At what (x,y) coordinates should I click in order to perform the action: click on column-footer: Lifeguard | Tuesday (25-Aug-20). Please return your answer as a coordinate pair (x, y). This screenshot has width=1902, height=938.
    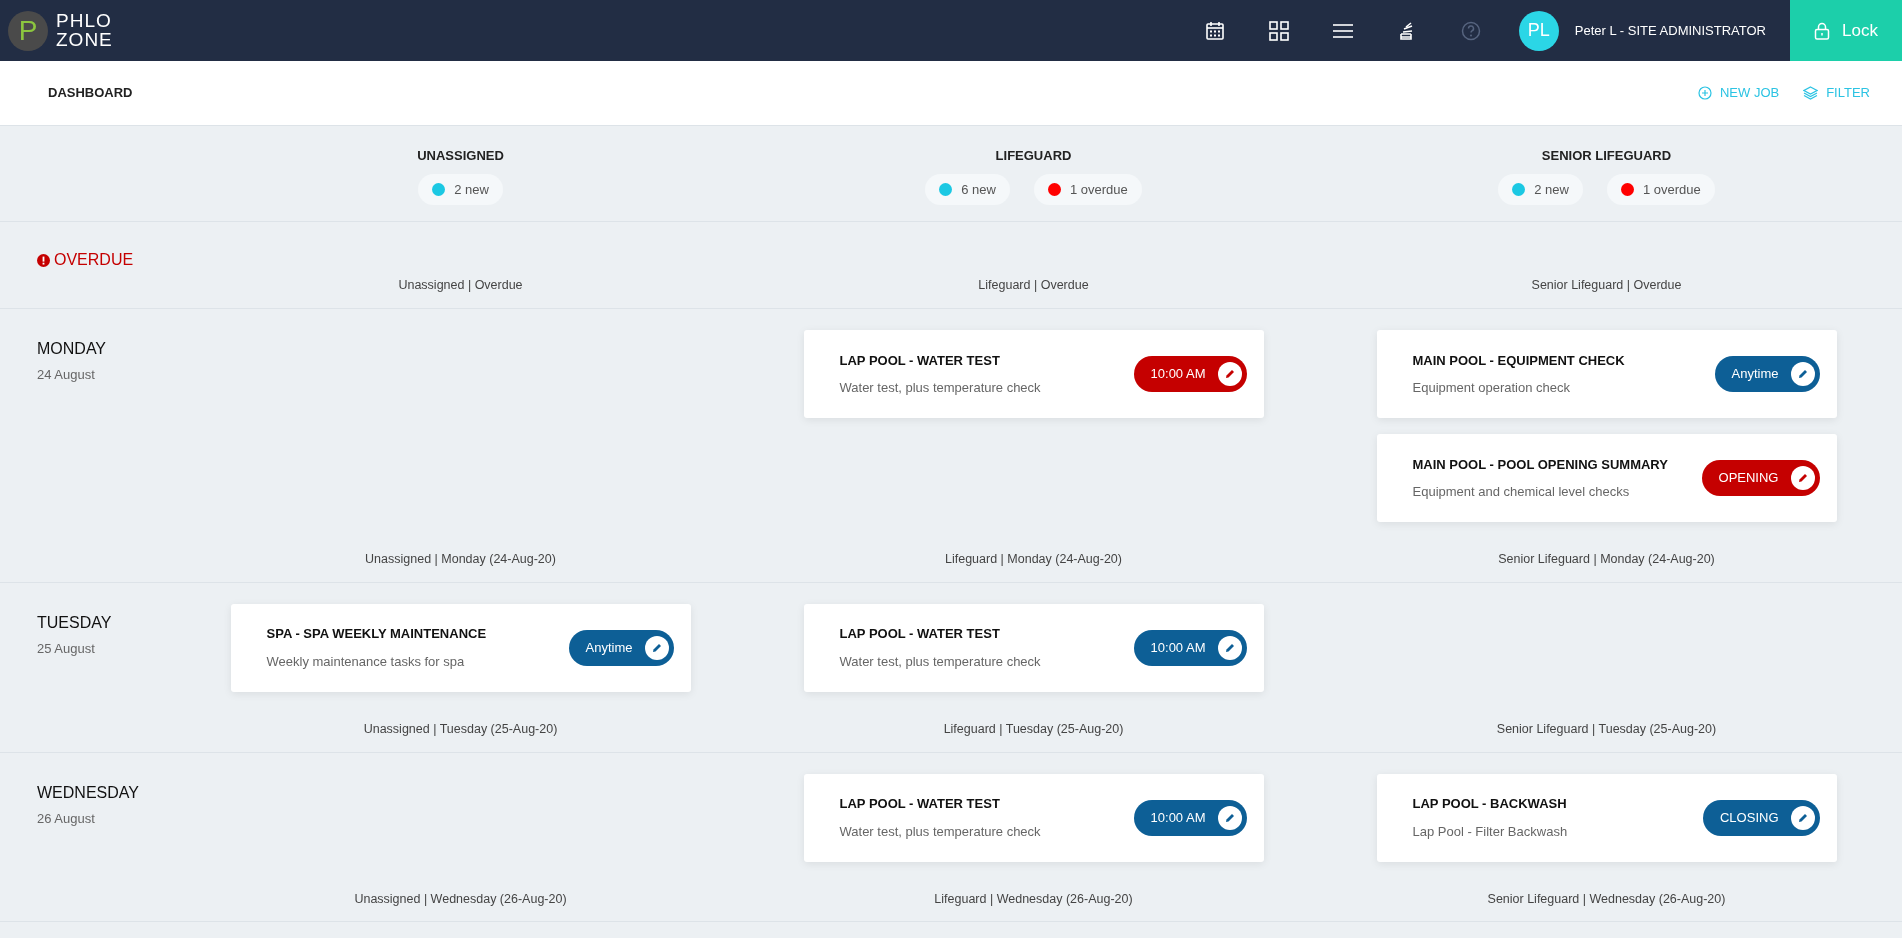
    Looking at the image, I should click on (1033, 729).